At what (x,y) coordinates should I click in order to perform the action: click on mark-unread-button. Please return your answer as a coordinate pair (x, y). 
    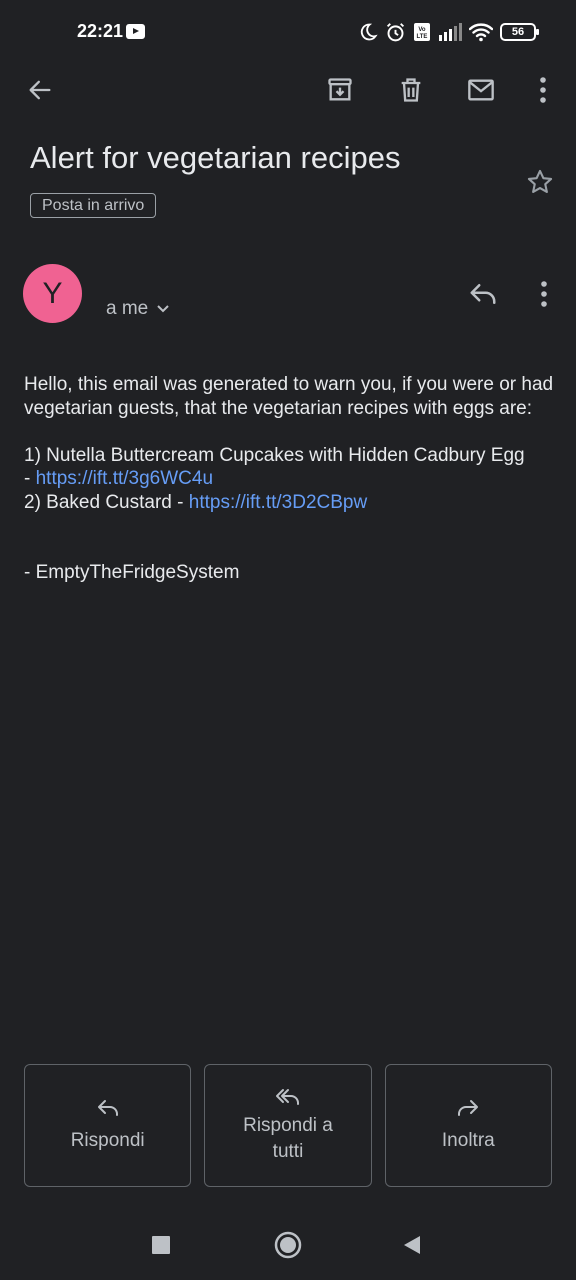
    Looking at the image, I should click on (481, 90).